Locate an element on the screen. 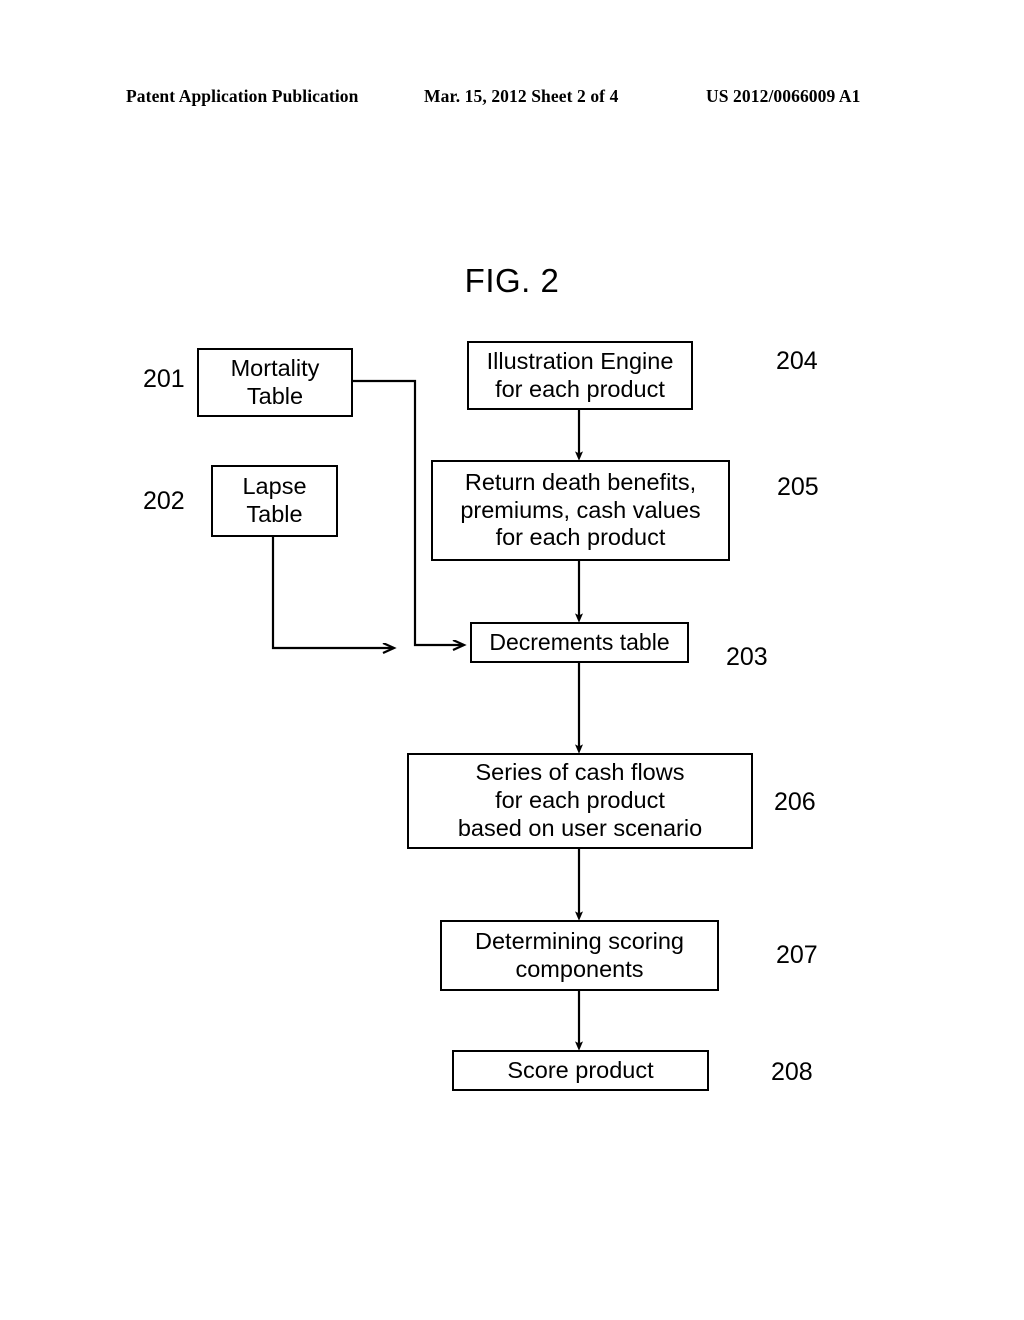 Image resolution: width=1024 pixels, height=1320 pixels. node-return-values-line2: premiums, cash values is located at coordinates (580, 509).